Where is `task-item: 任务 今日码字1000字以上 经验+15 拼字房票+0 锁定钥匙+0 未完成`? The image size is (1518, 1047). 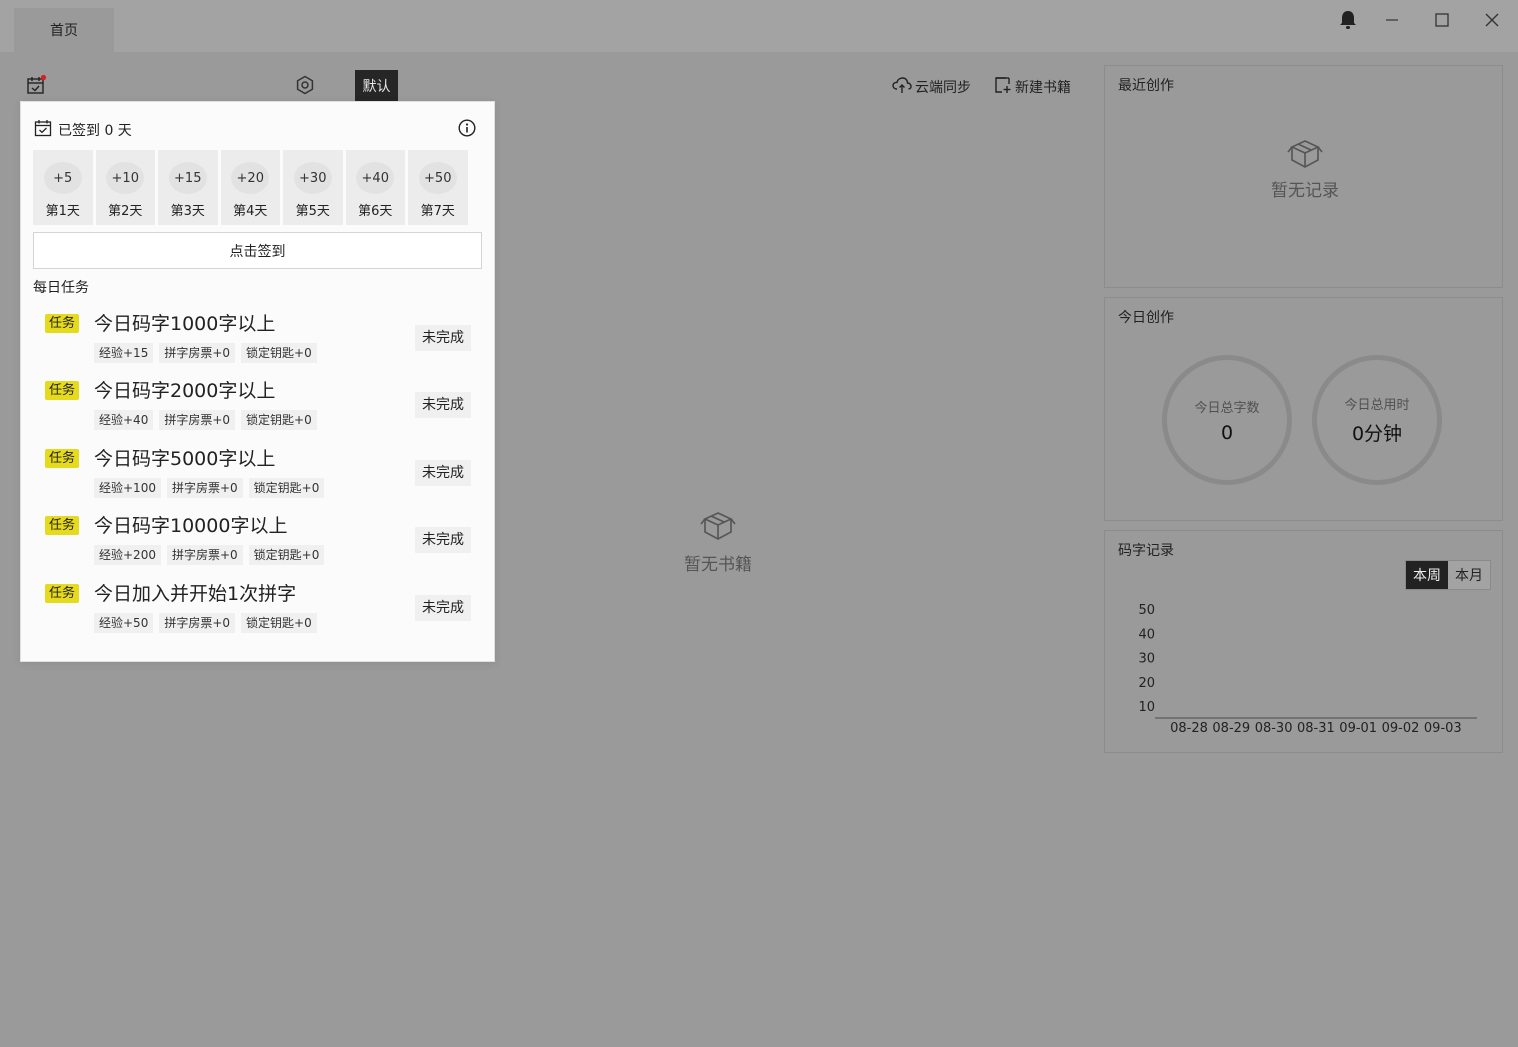 task-item: 任务 今日码字1000字以上 经验+15 拼字房票+0 锁定钥匙+0 未完成 is located at coordinates (263, 337).